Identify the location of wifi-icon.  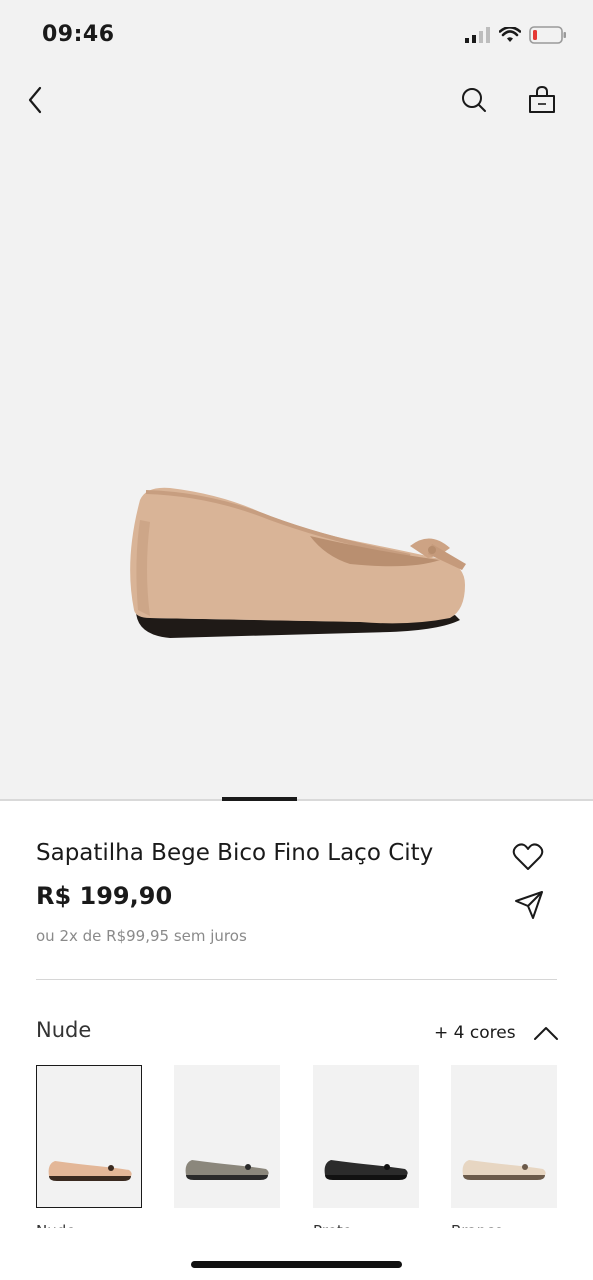
(510, 34).